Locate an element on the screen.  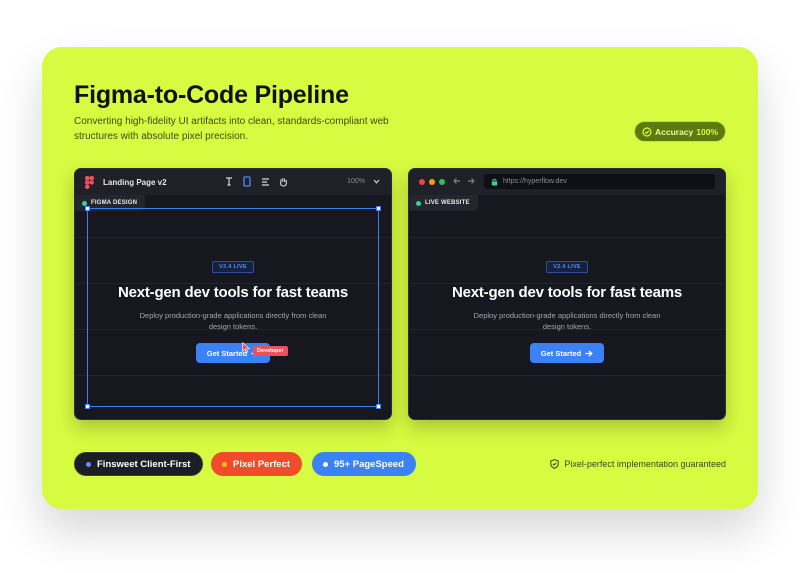
check-circle-icon is located at coordinates (647, 131).